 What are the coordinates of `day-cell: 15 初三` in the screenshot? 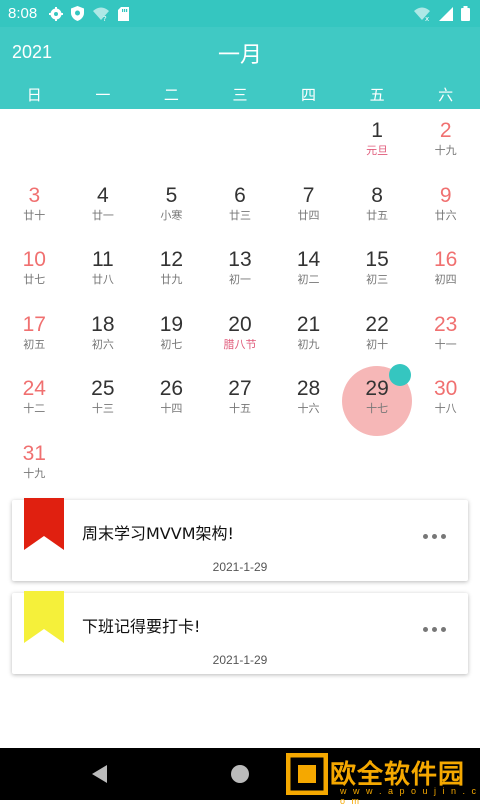 It's located at (377, 279).